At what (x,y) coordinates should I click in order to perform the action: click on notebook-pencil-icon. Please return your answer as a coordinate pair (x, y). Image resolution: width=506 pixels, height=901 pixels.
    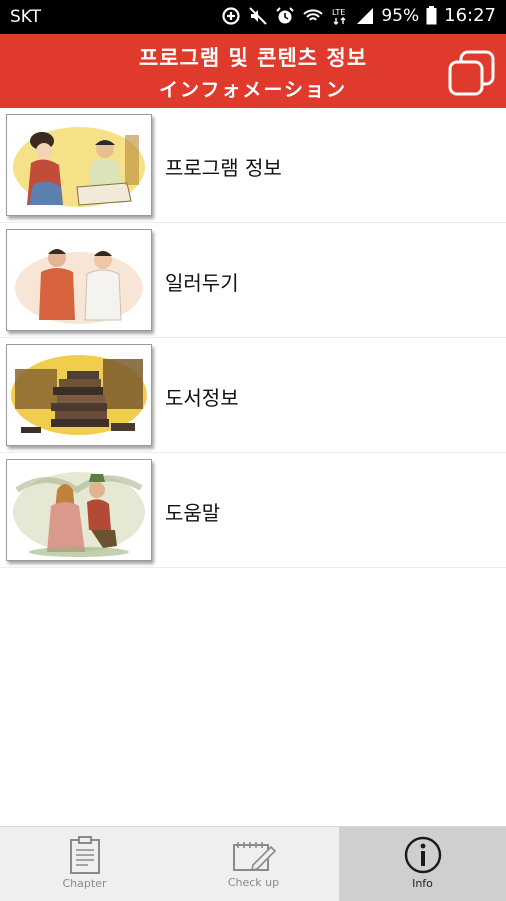
    Looking at the image, I should click on (254, 858).